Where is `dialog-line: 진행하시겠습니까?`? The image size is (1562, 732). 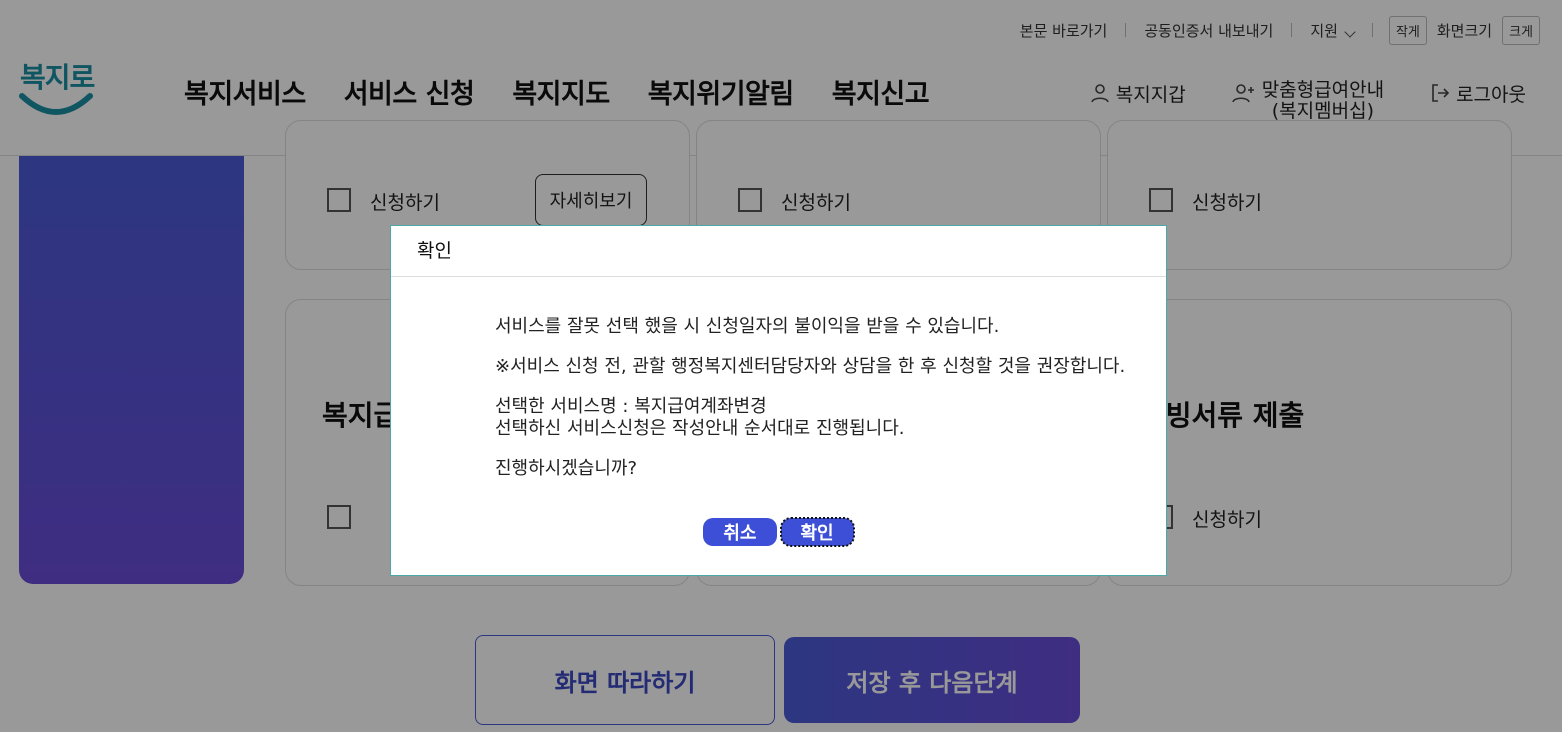 dialog-line: 진행하시겠습니까? is located at coordinates (566, 468).